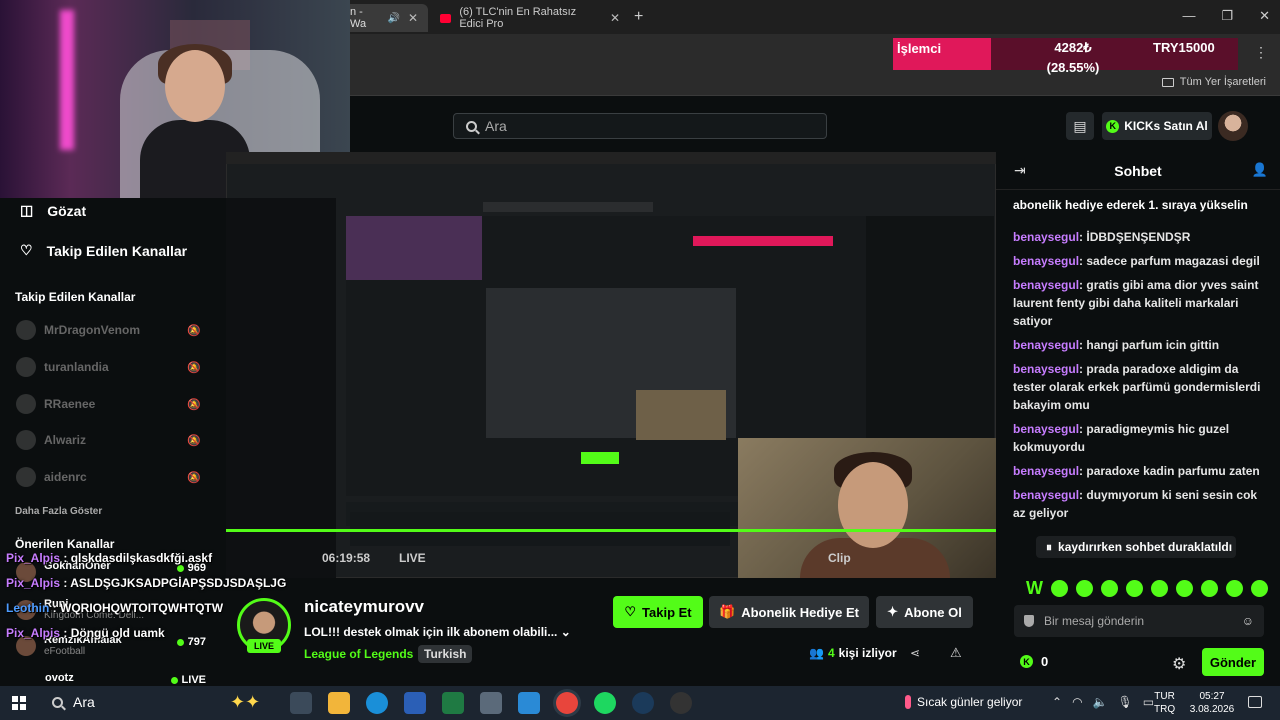  Describe the element at coordinates (963, 702) in the screenshot. I see `taskbar-weather: Sıcak günler geliyor` at that location.